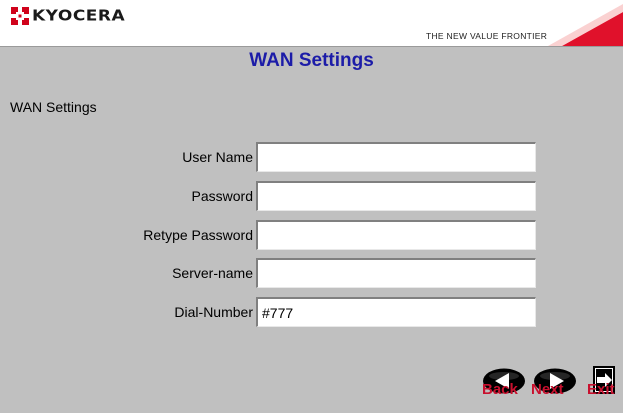  I want to click on next-label: Next, so click(547, 389).